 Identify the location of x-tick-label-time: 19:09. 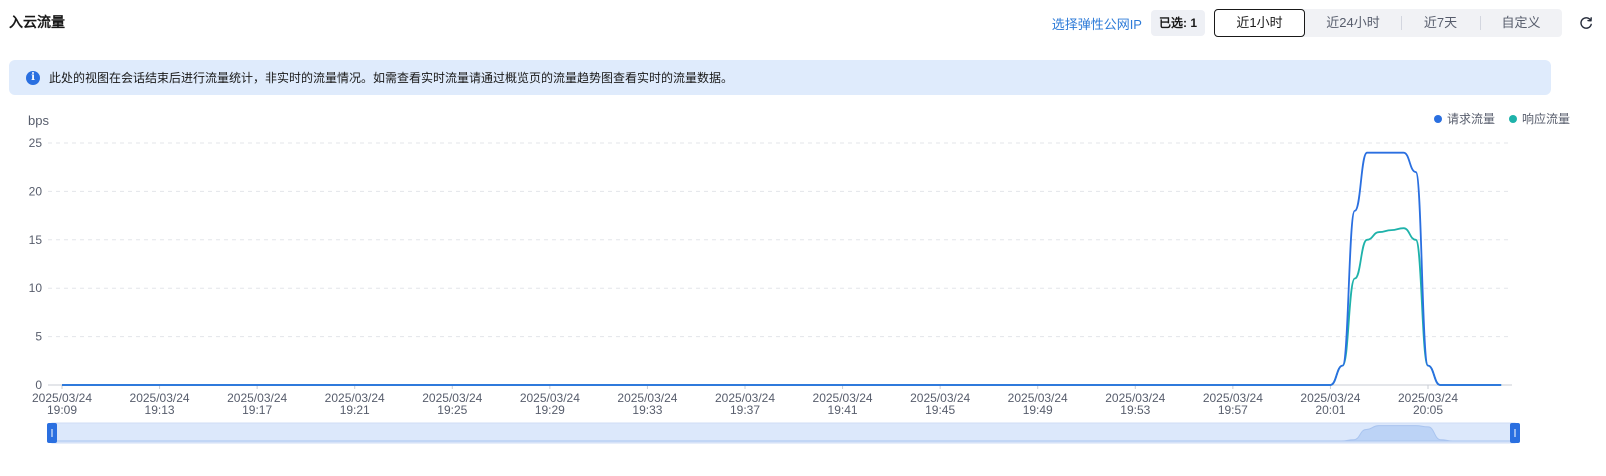
(62, 410).